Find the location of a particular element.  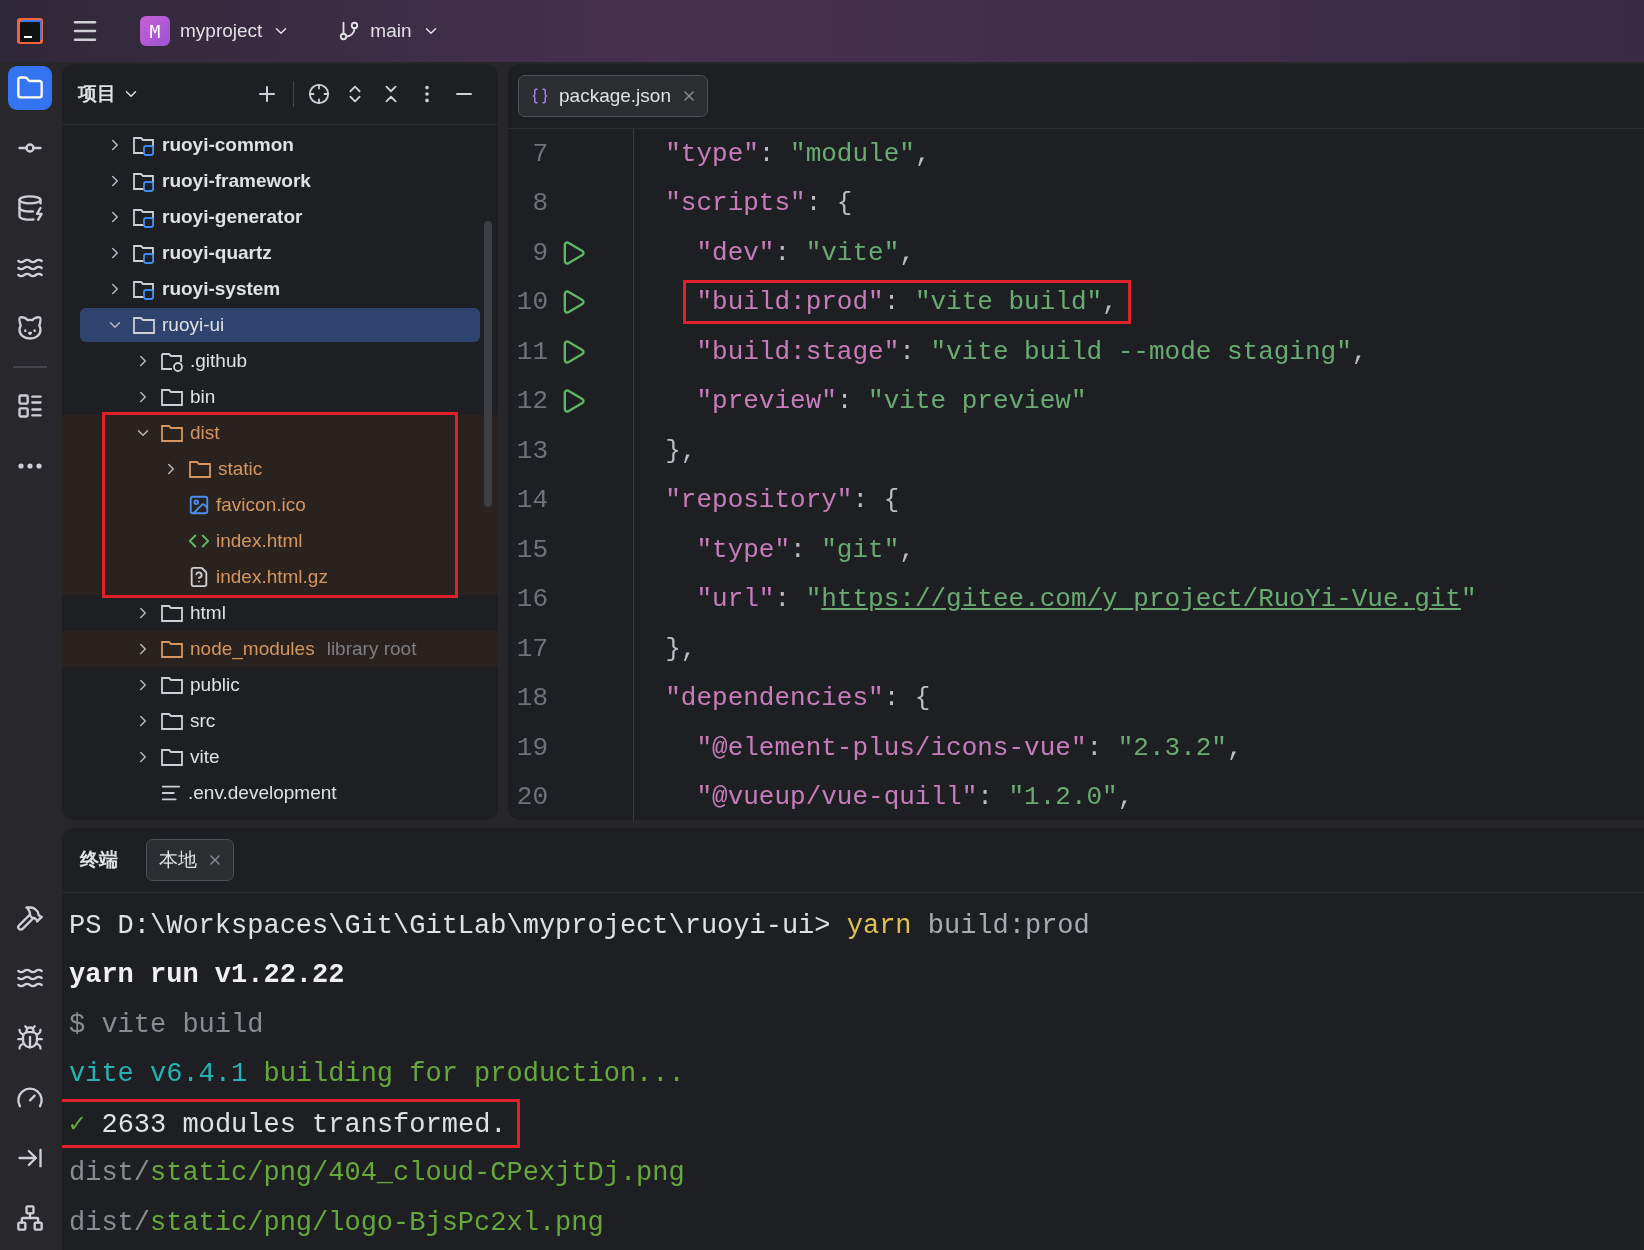

branch-icon is located at coordinates (349, 31).